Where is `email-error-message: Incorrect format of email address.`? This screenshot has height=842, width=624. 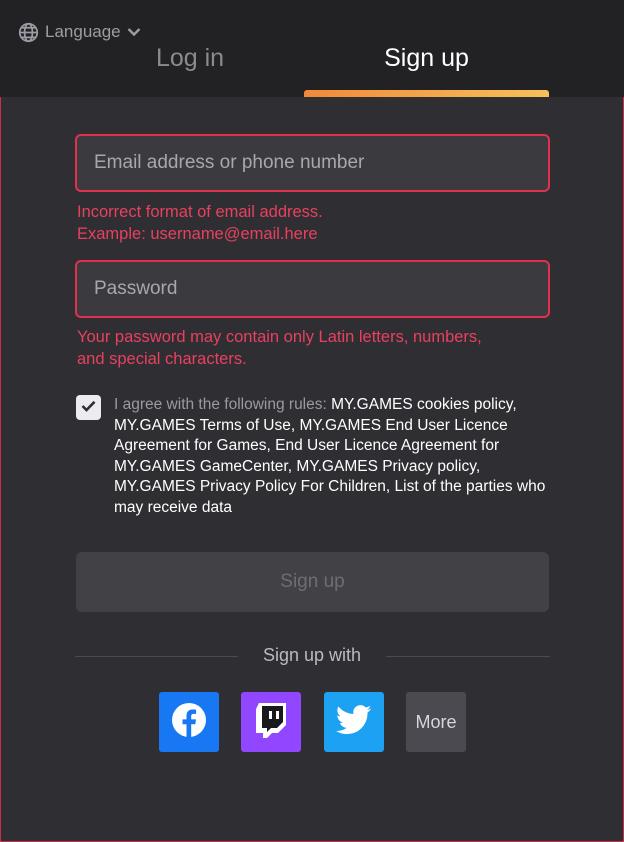 email-error-message: Incorrect format of email address. is located at coordinates (200, 212).